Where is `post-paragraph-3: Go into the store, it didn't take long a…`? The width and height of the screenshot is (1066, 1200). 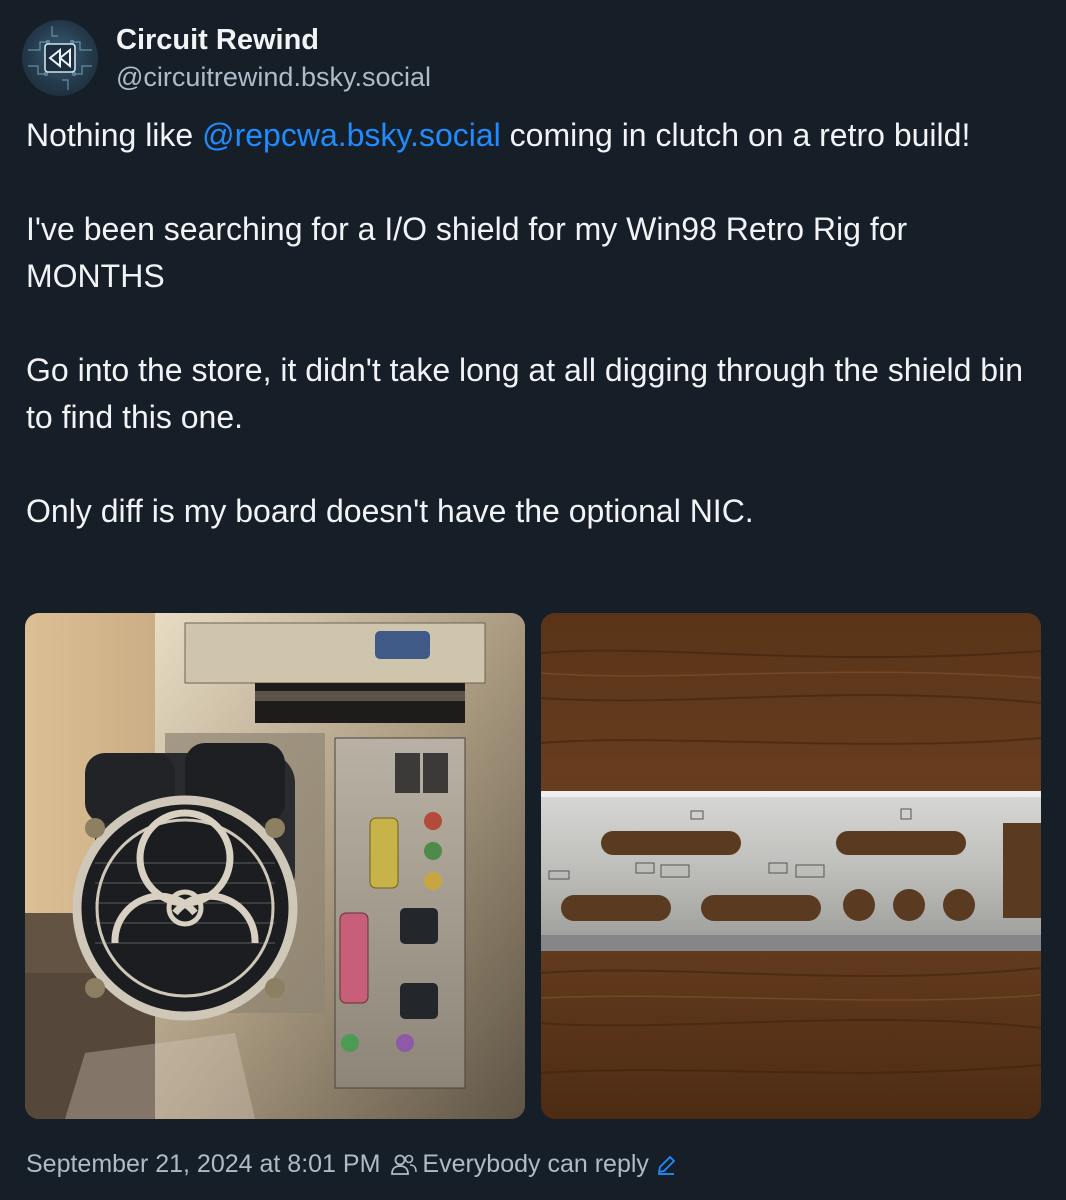
post-paragraph-3: Go into the store, it didn't take long a… is located at coordinates (524, 393).